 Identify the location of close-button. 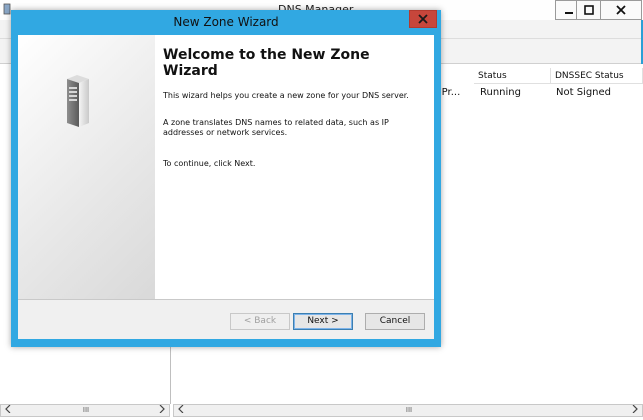
(621, 10).